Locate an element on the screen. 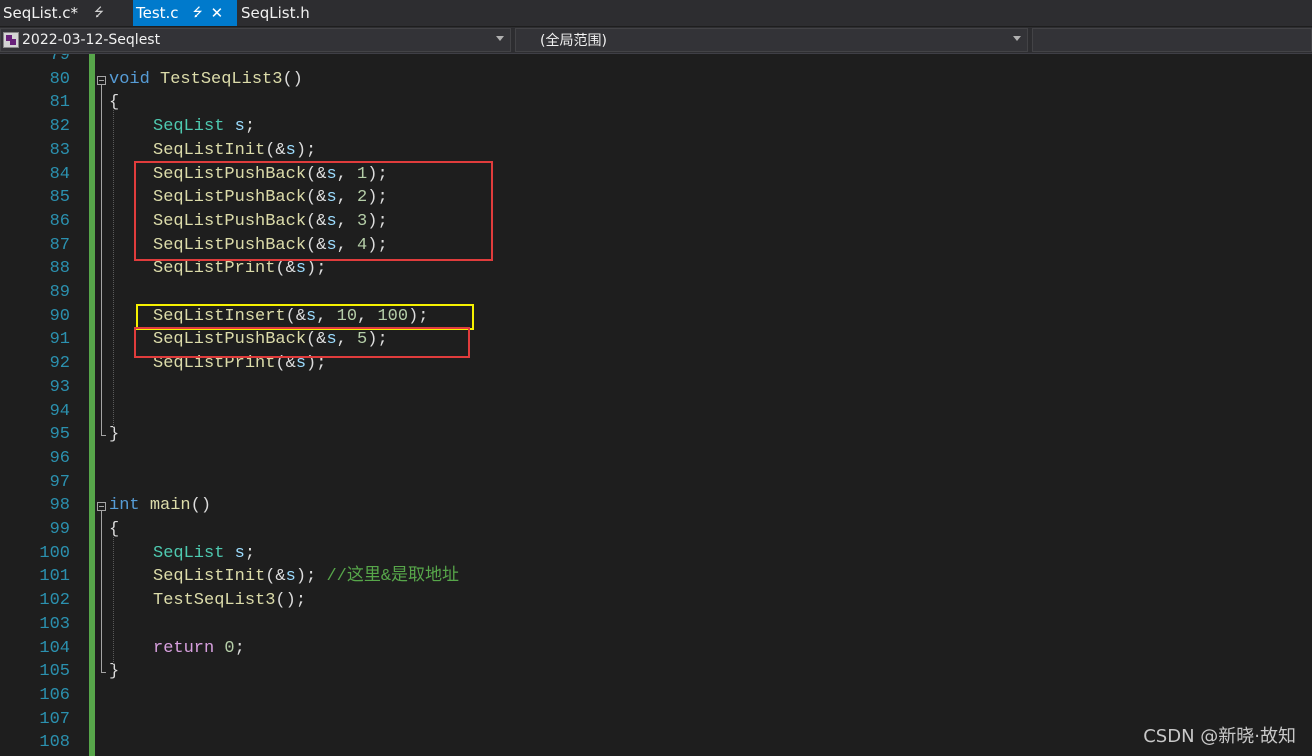  line-number: 108 is located at coordinates (54, 743).